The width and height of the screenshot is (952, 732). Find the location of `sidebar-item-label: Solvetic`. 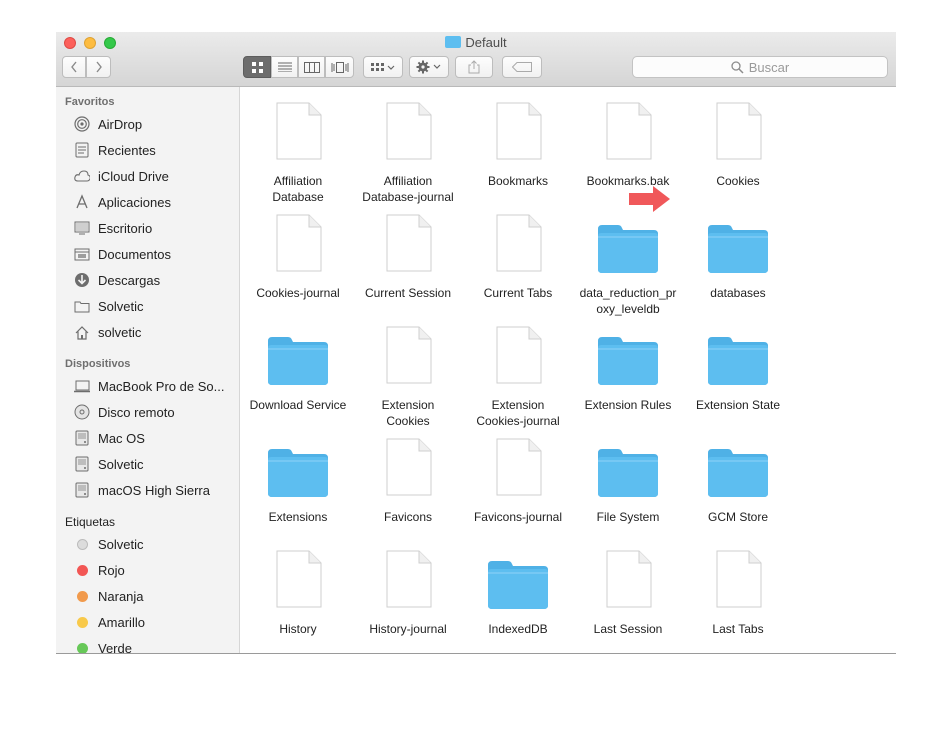

sidebar-item-label: Solvetic is located at coordinates (121, 544).